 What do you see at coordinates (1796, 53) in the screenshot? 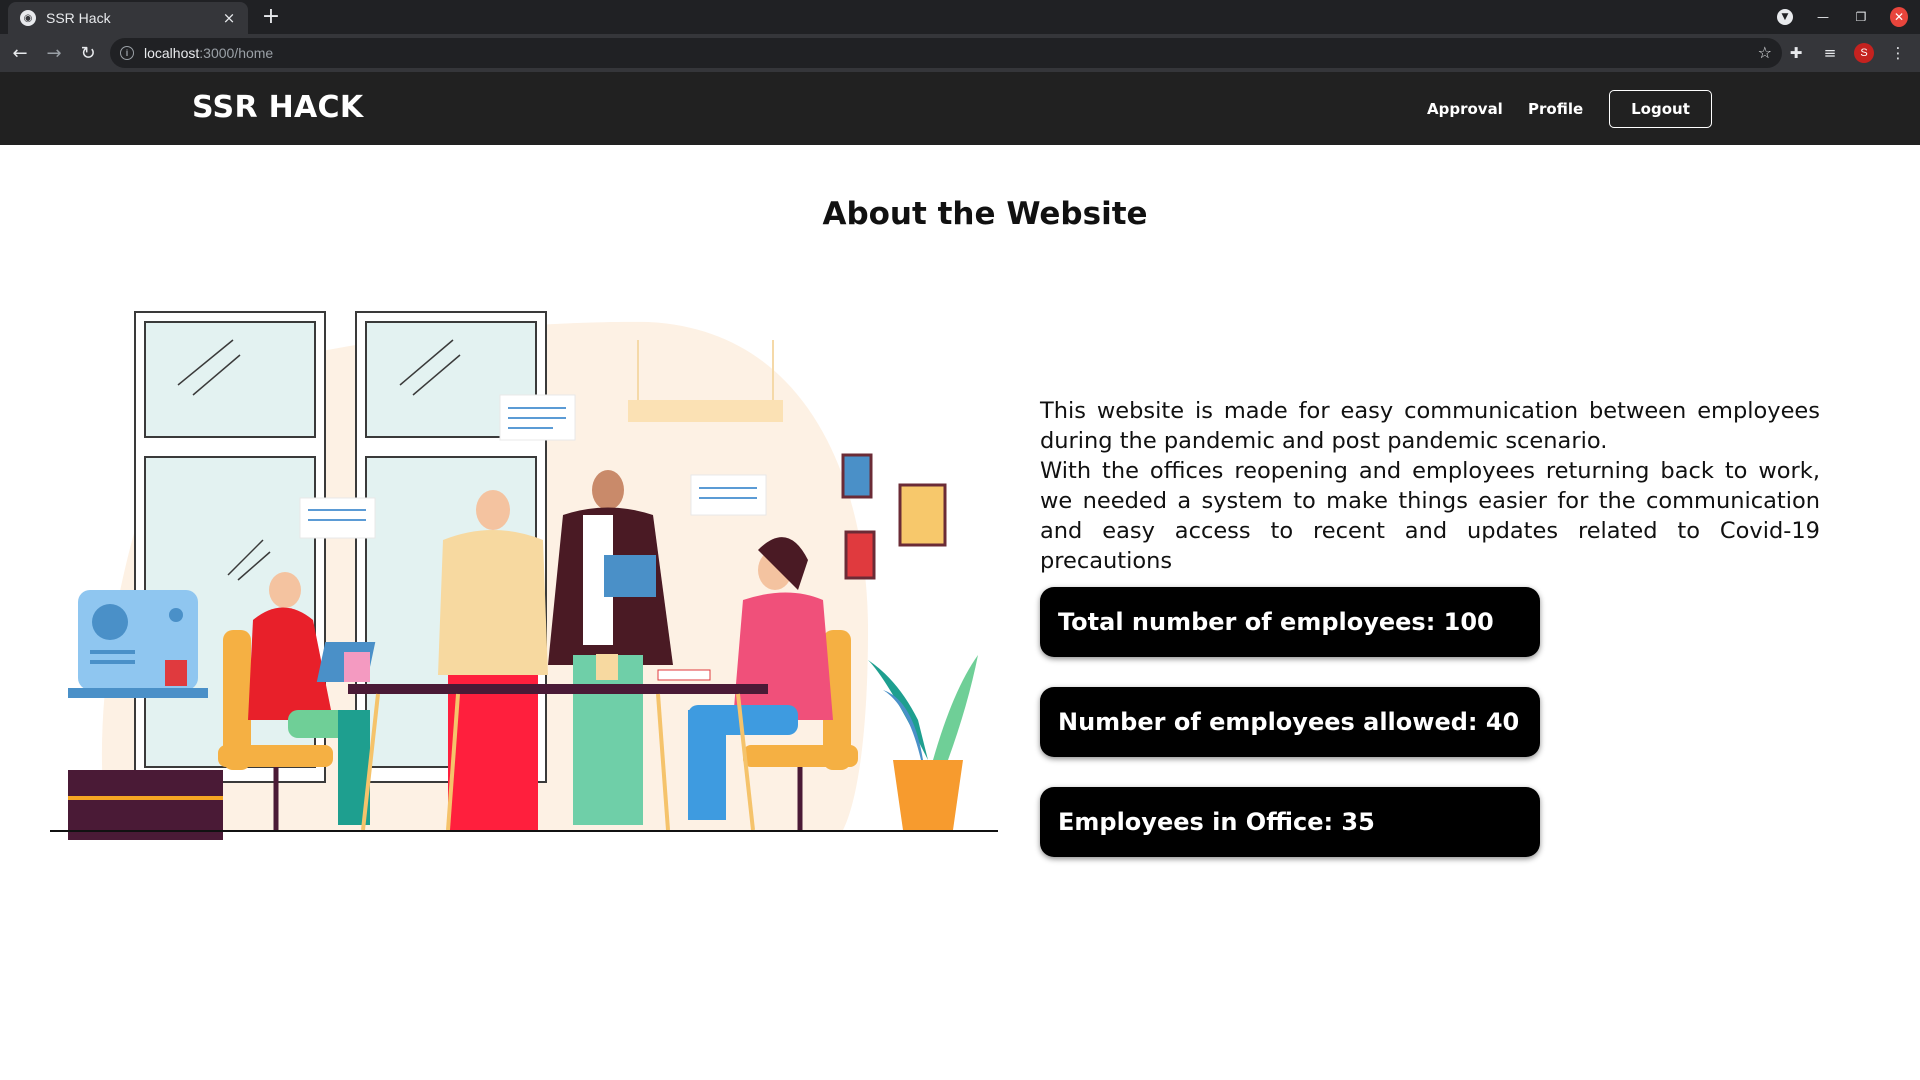
I see `extensions-icon: ✚` at bounding box center [1796, 53].